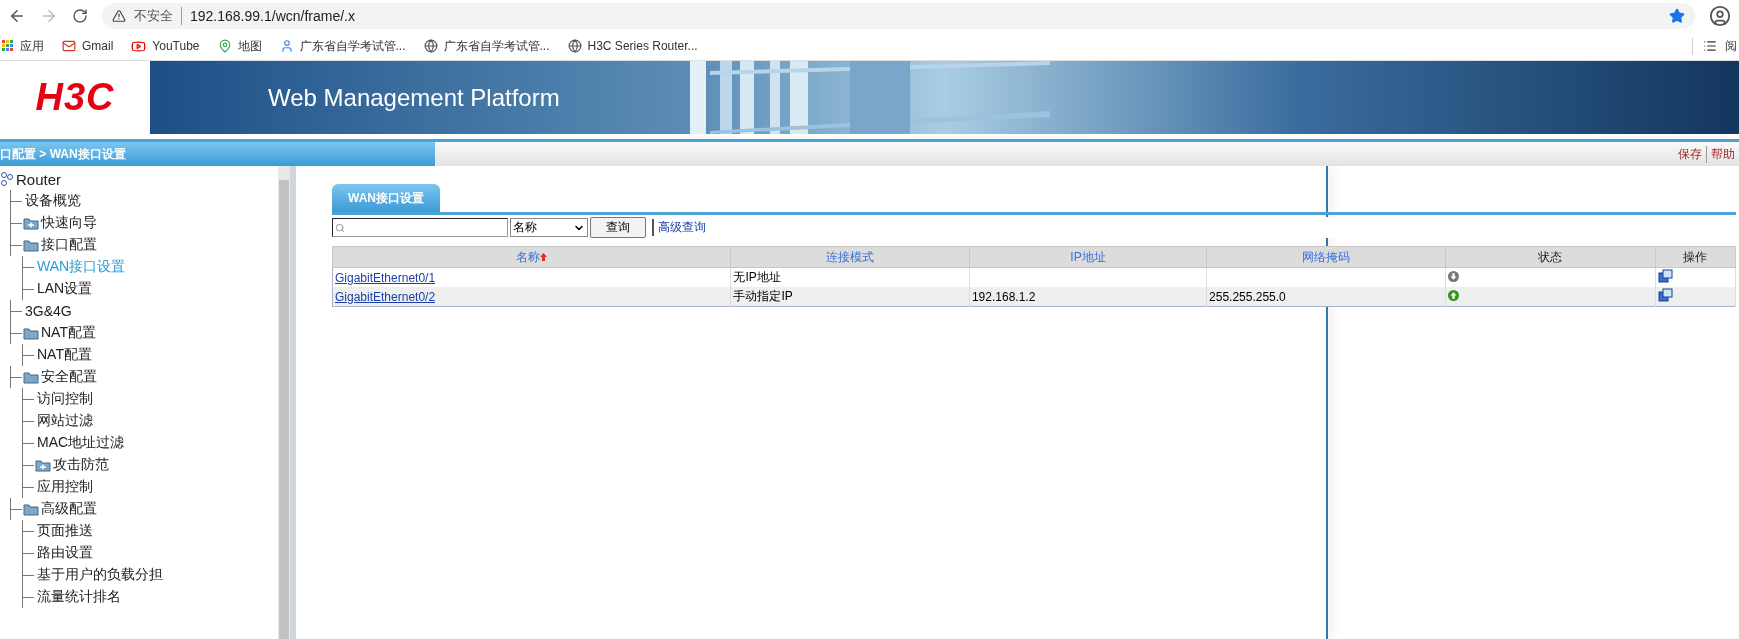 The width and height of the screenshot is (1739, 639). I want to click on logo: H3C, so click(75, 97).